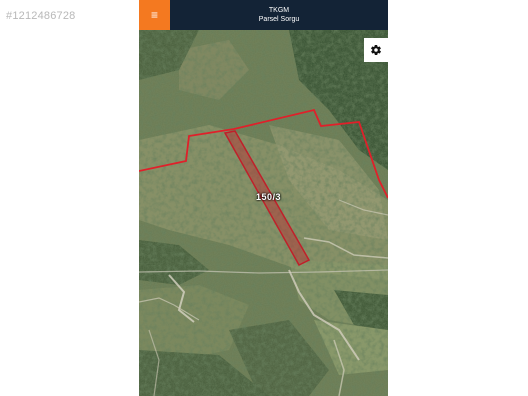 The height and width of the screenshot is (396, 528). What do you see at coordinates (41, 16) in the screenshot?
I see `listing-id-watermark: #1212486728` at bounding box center [41, 16].